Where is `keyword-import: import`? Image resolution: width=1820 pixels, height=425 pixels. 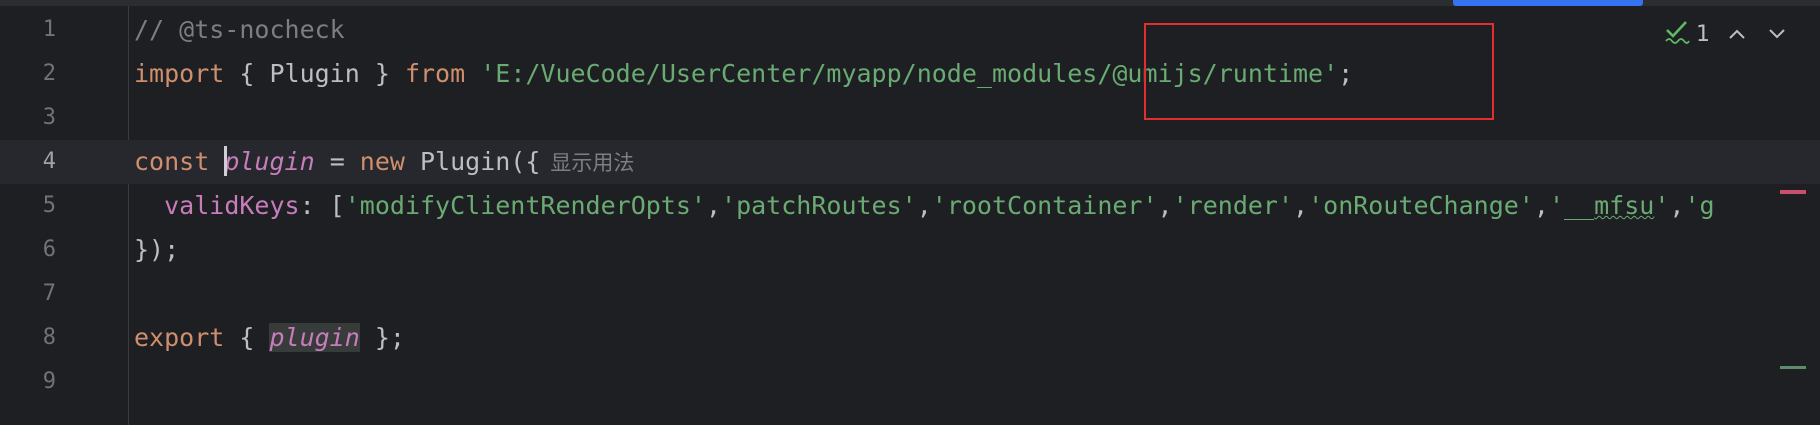 keyword-import: import is located at coordinates (179, 73).